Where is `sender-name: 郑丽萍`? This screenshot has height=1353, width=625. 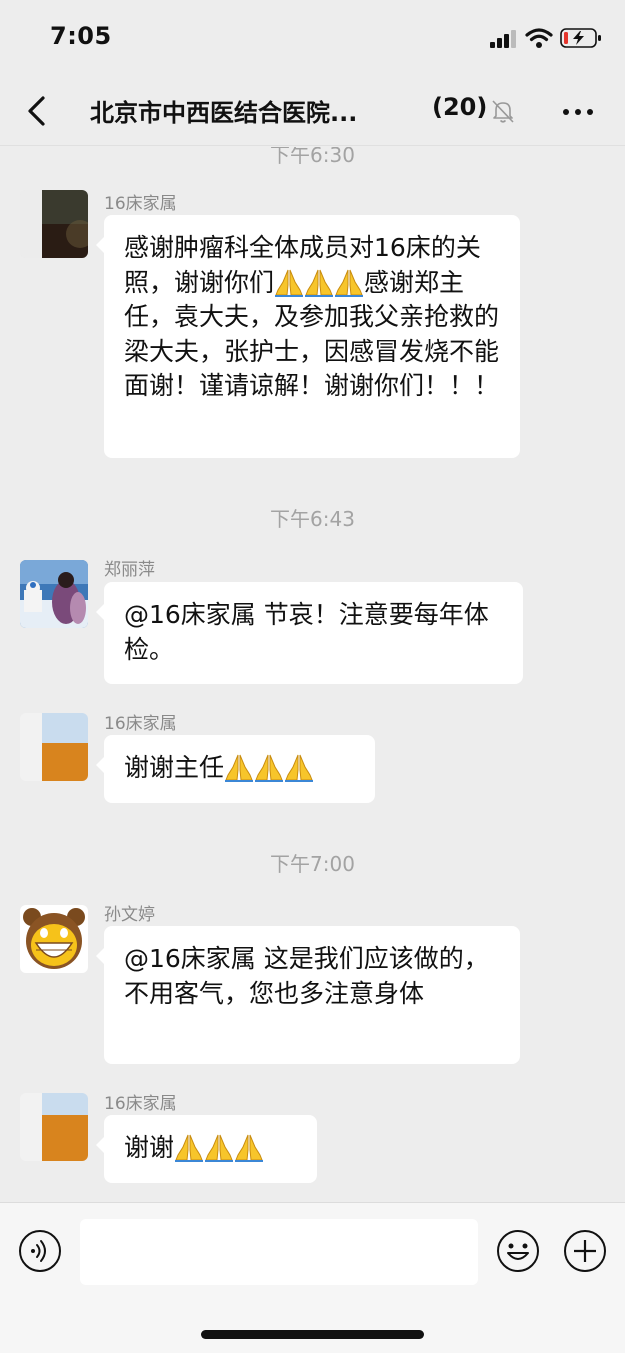 sender-name: 郑丽萍 is located at coordinates (129, 570).